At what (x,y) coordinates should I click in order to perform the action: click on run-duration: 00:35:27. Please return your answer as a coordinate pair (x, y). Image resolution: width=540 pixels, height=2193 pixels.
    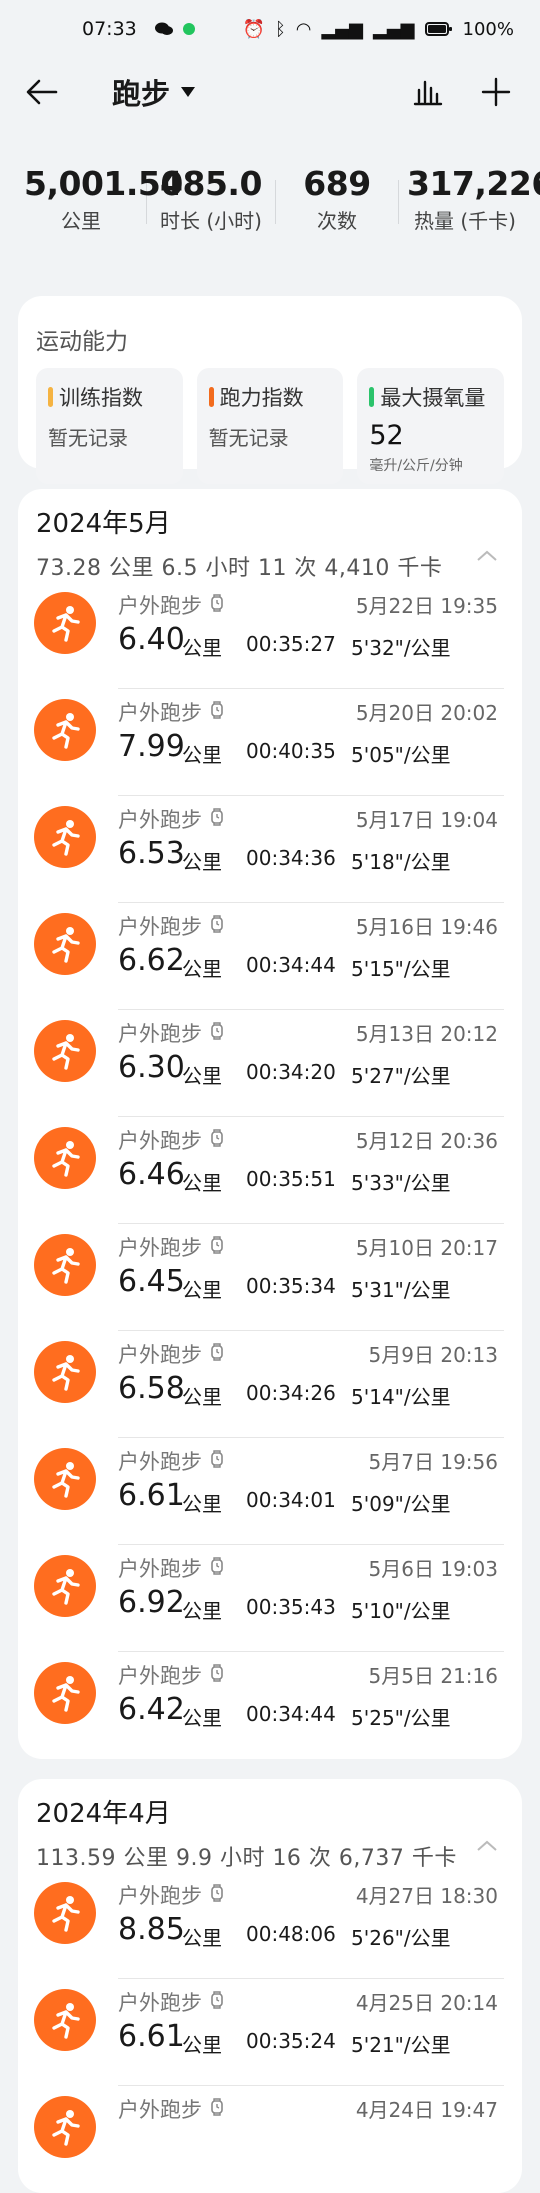
    Looking at the image, I should click on (291, 644).